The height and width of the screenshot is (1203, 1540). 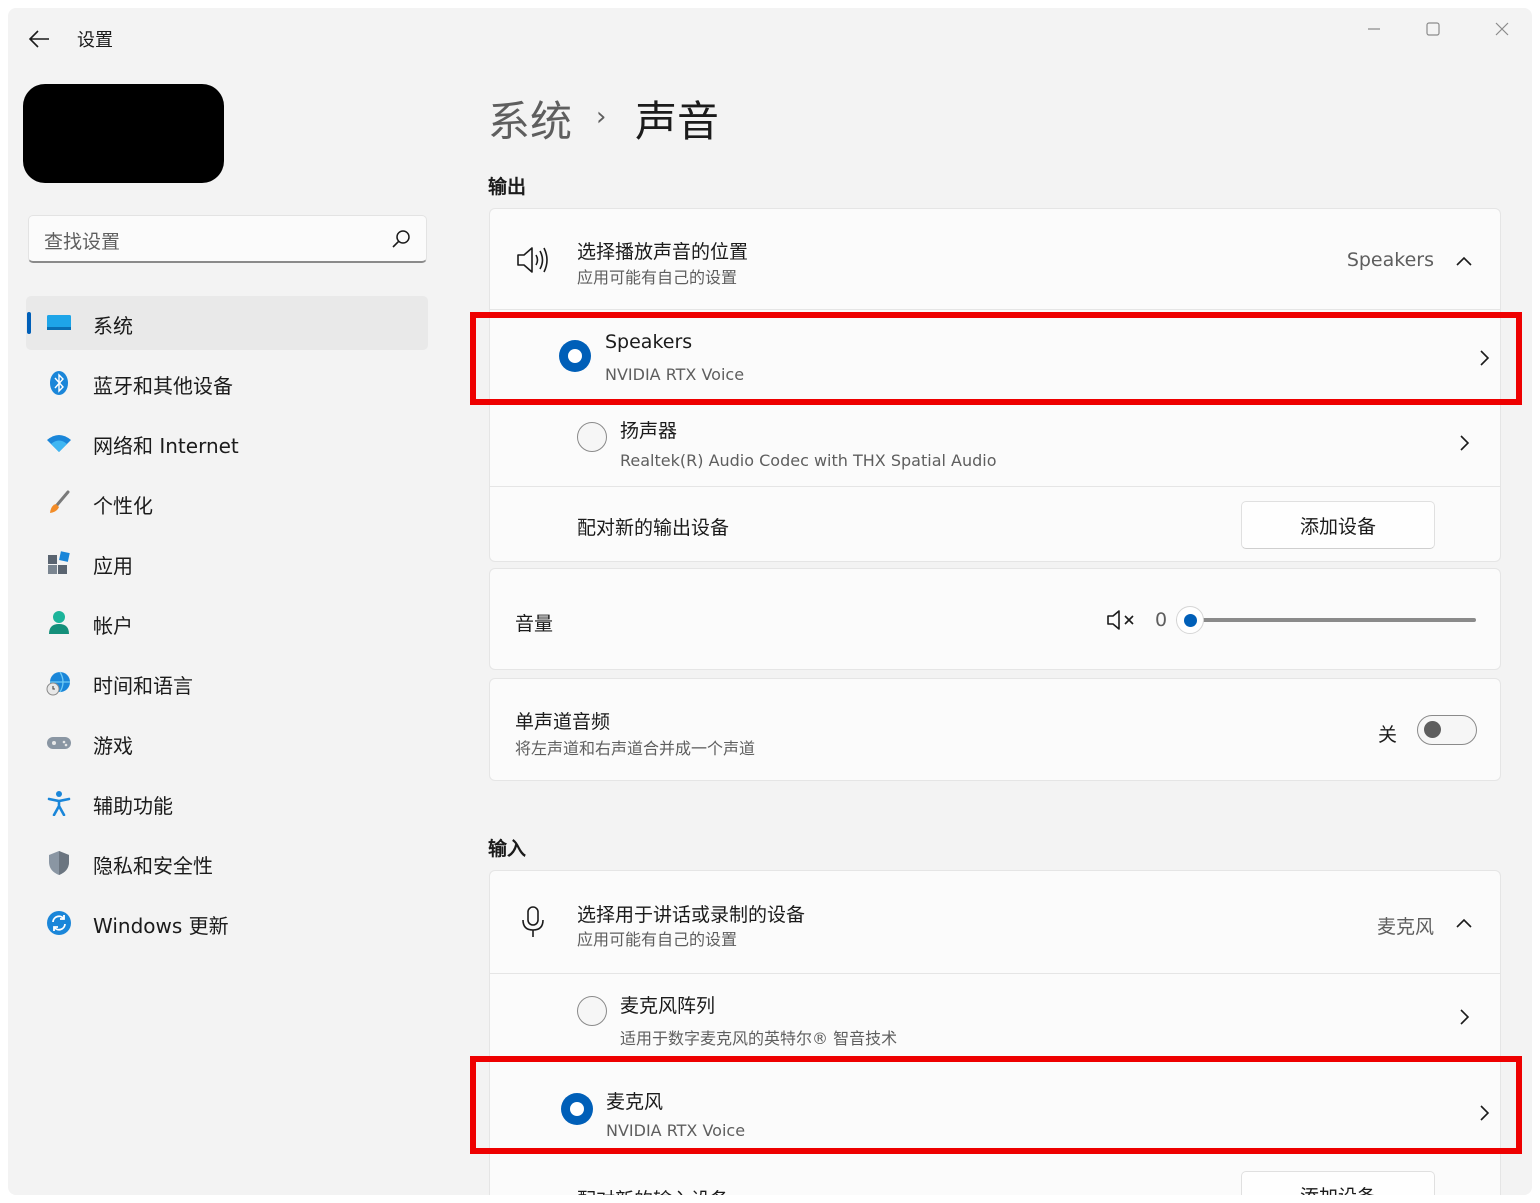 I want to click on device-name: 麦克风阵列, so click(x=668, y=1006).